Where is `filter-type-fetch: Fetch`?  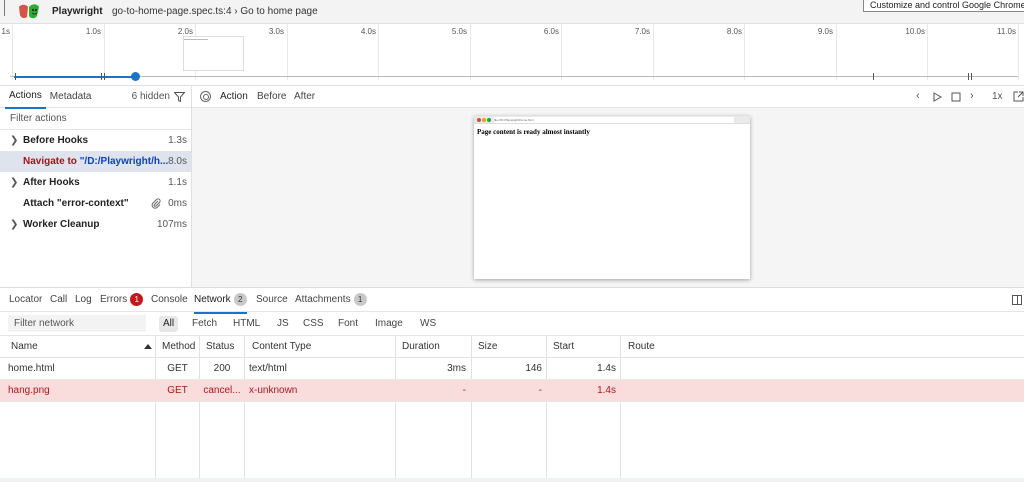
filter-type-fetch: Fetch is located at coordinates (204, 324).